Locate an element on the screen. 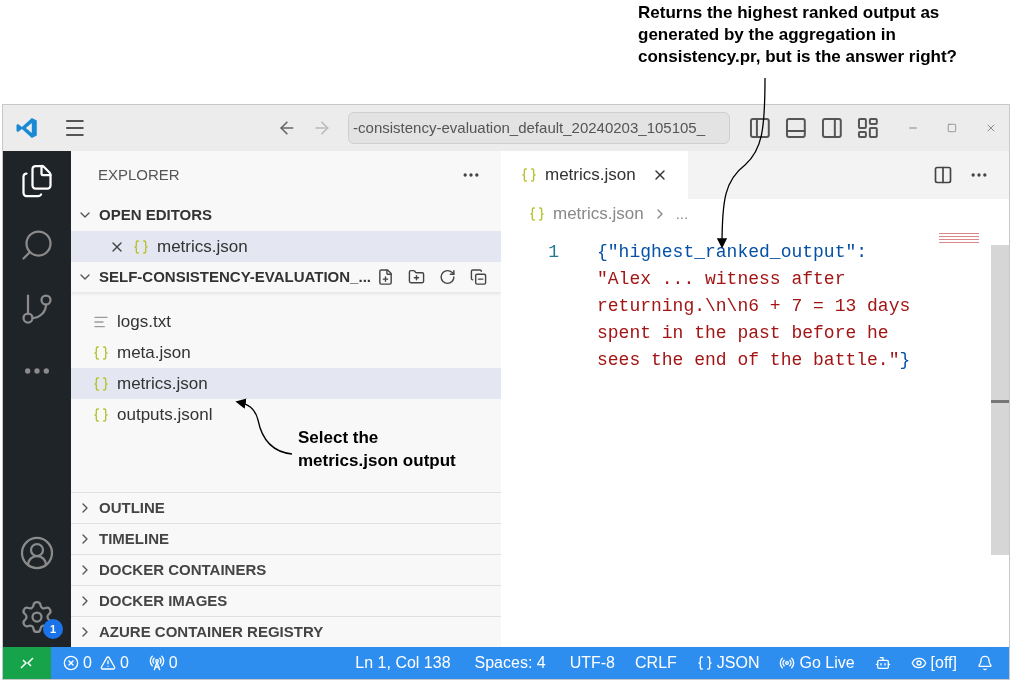  command-center: -consistency-evaluation_default_20240203_105105_ is located at coordinates (539, 128).